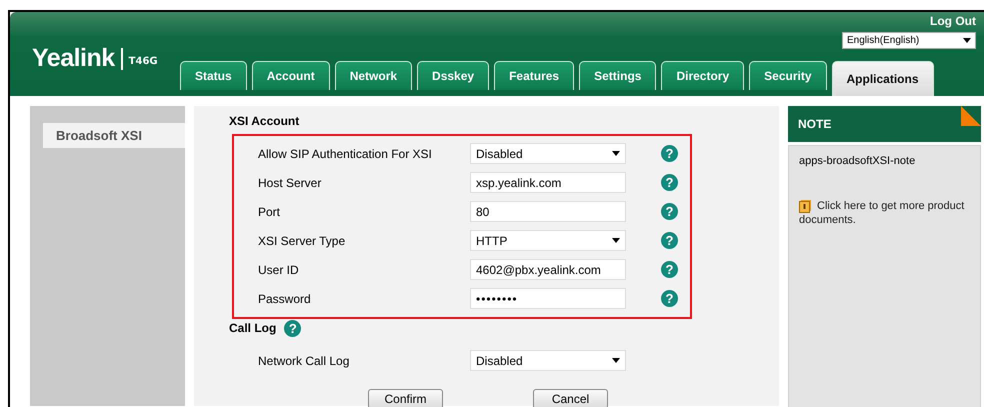 The image size is (984, 407). What do you see at coordinates (301, 241) in the screenshot?
I see `field-label: XSI Server Type` at bounding box center [301, 241].